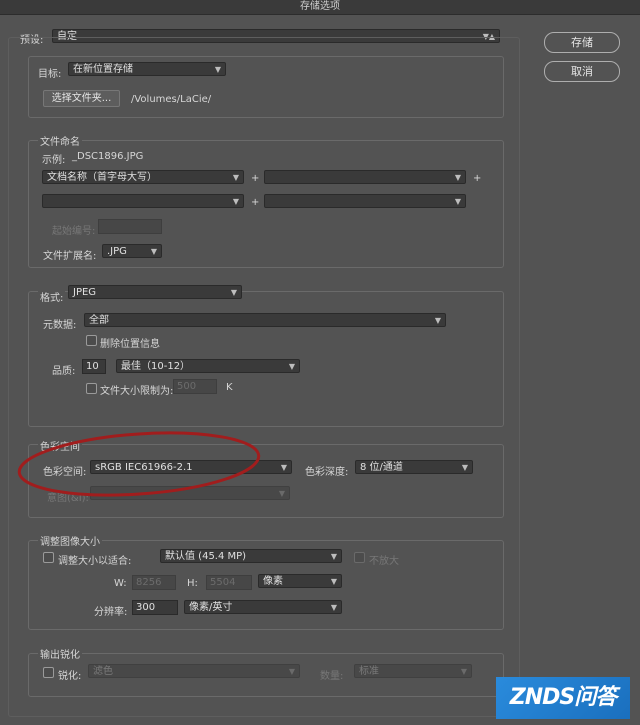 The width and height of the screenshot is (640, 725). I want to click on example-value: _DSC1896.JPG, so click(108, 156).